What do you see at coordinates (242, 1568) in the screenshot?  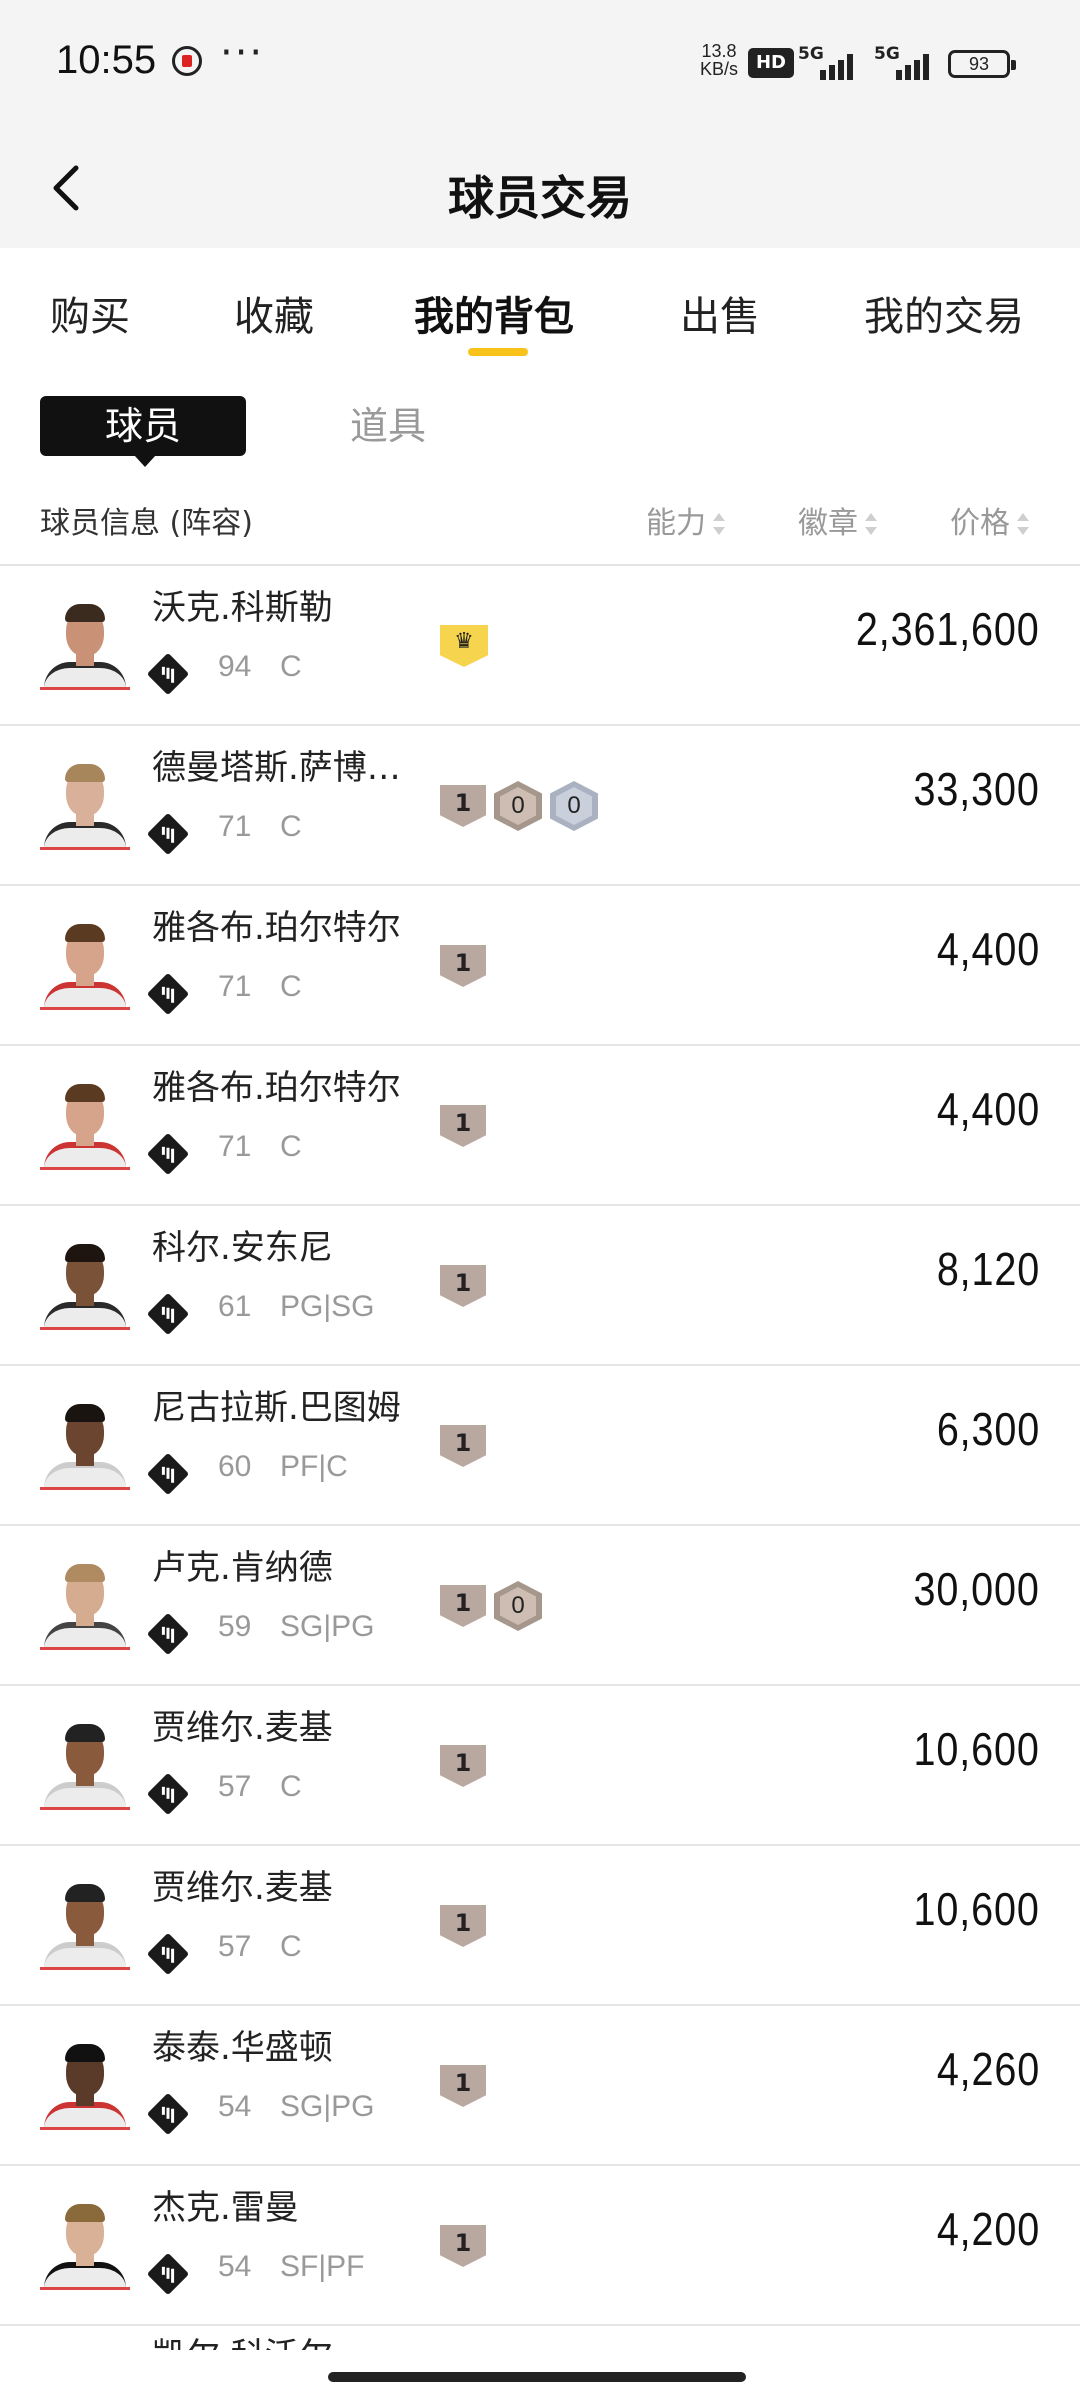 I see `player-name: 卢克.肯纳德` at bounding box center [242, 1568].